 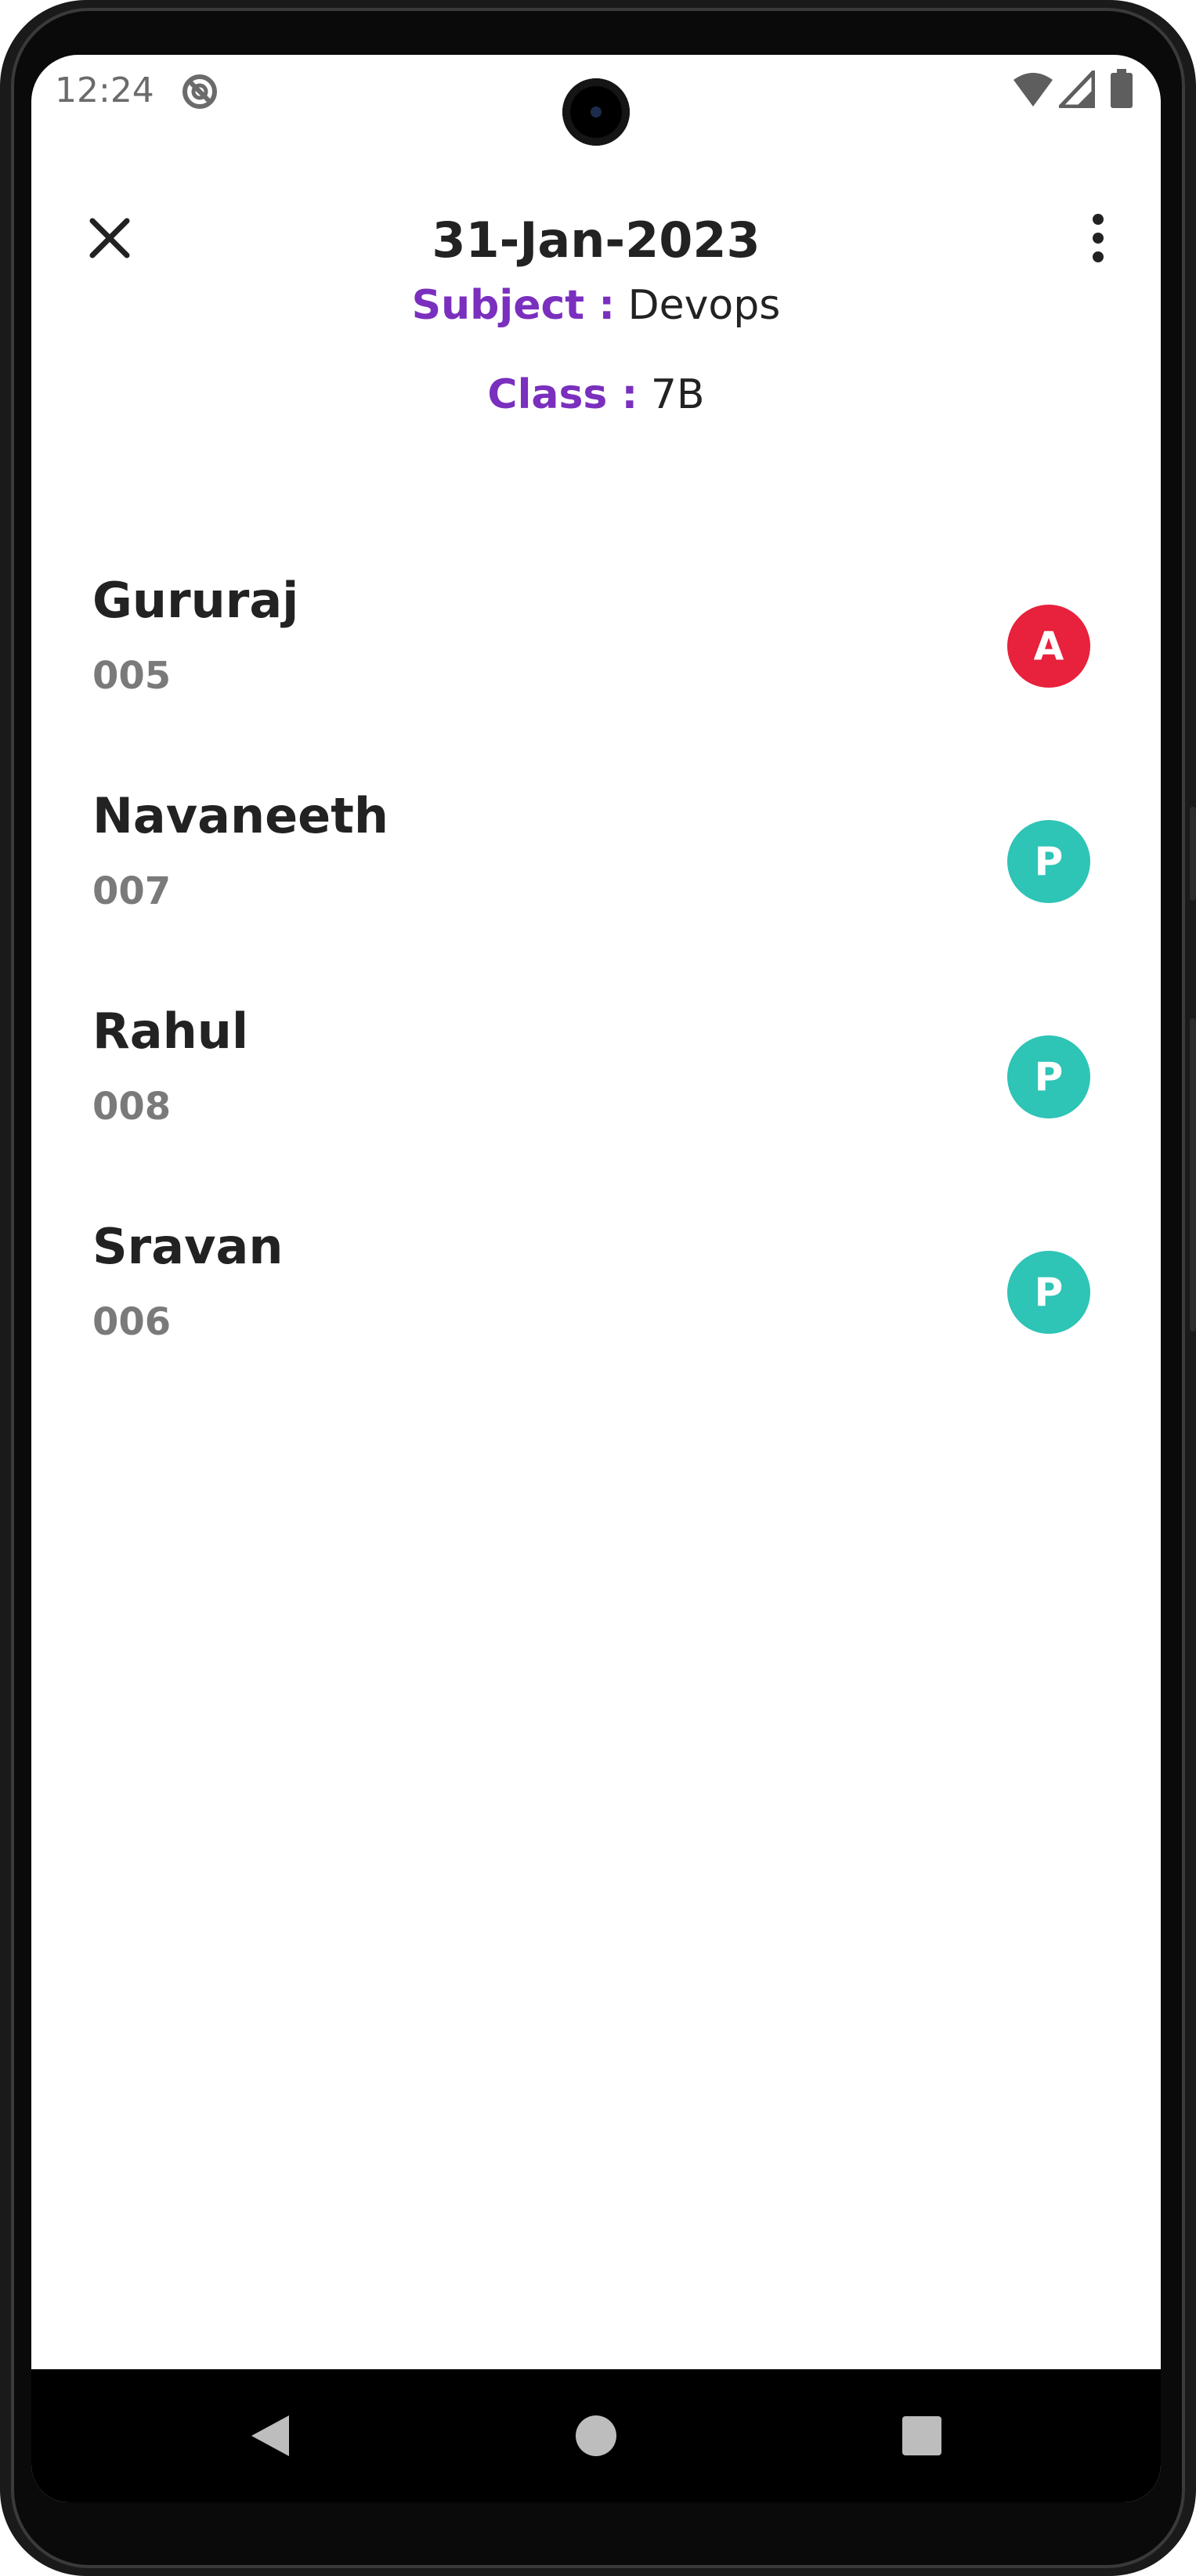 What do you see at coordinates (1077, 90) in the screenshot?
I see `signal-icon` at bounding box center [1077, 90].